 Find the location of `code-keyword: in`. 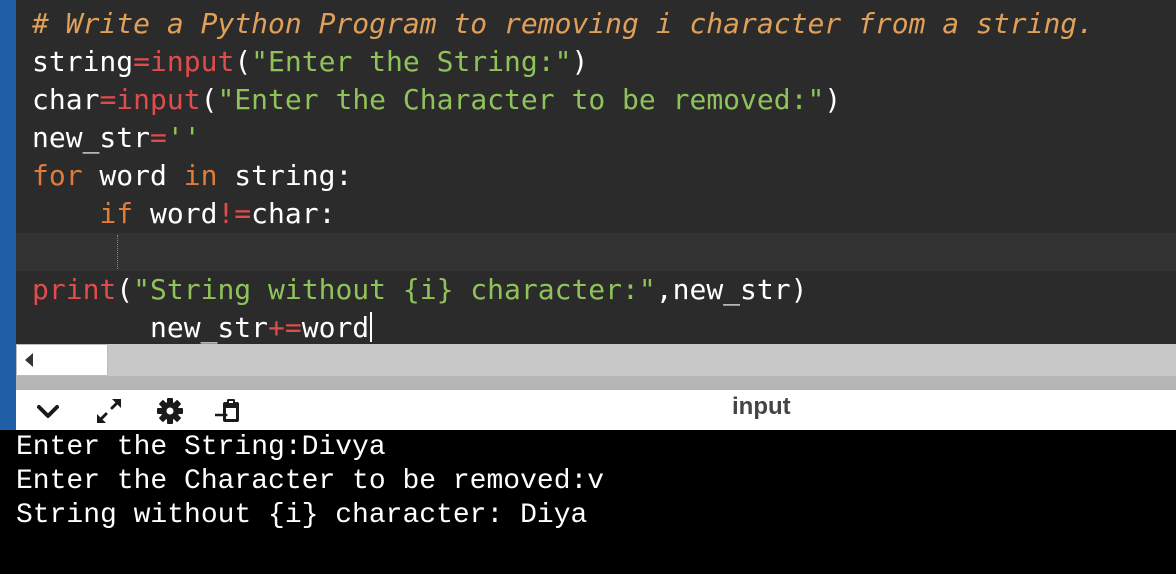

code-keyword: in is located at coordinates (200, 175).